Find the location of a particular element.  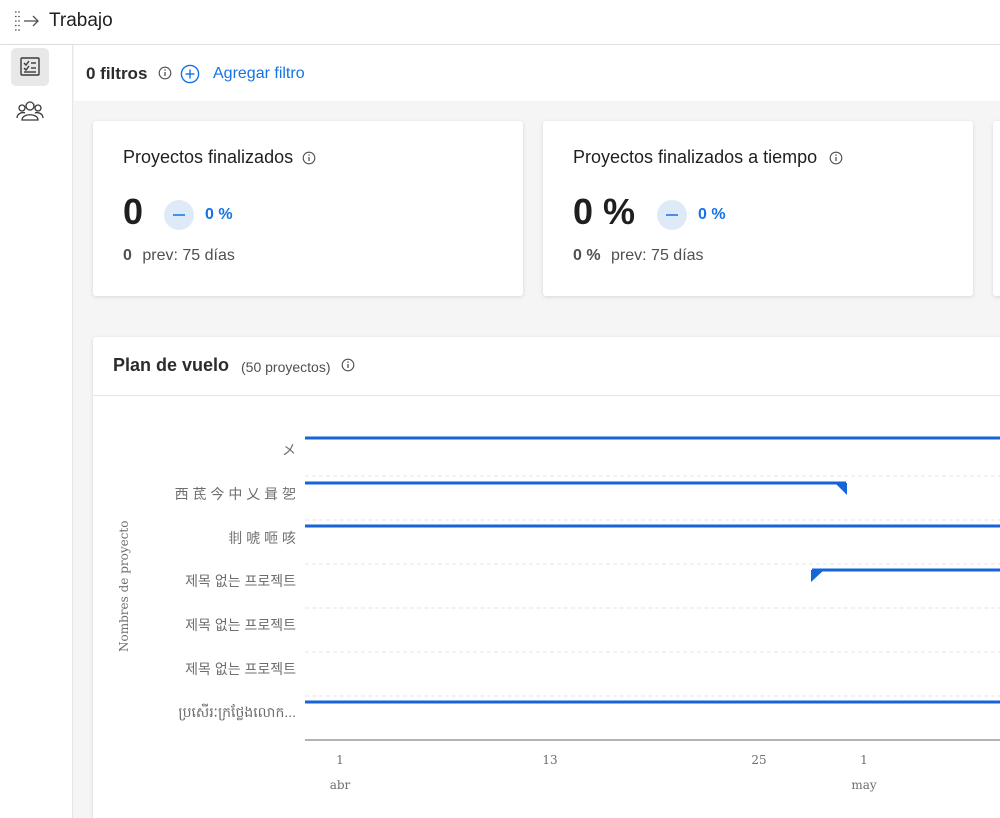

x-tick-label: 25 is located at coordinates (759, 760).